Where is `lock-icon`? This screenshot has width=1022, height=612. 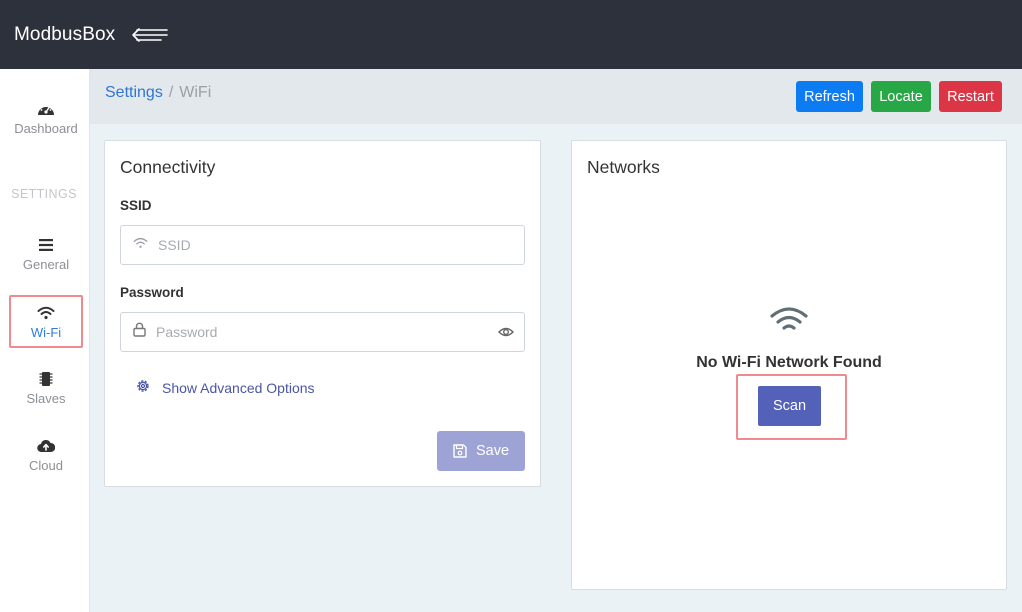
lock-icon is located at coordinates (139, 332).